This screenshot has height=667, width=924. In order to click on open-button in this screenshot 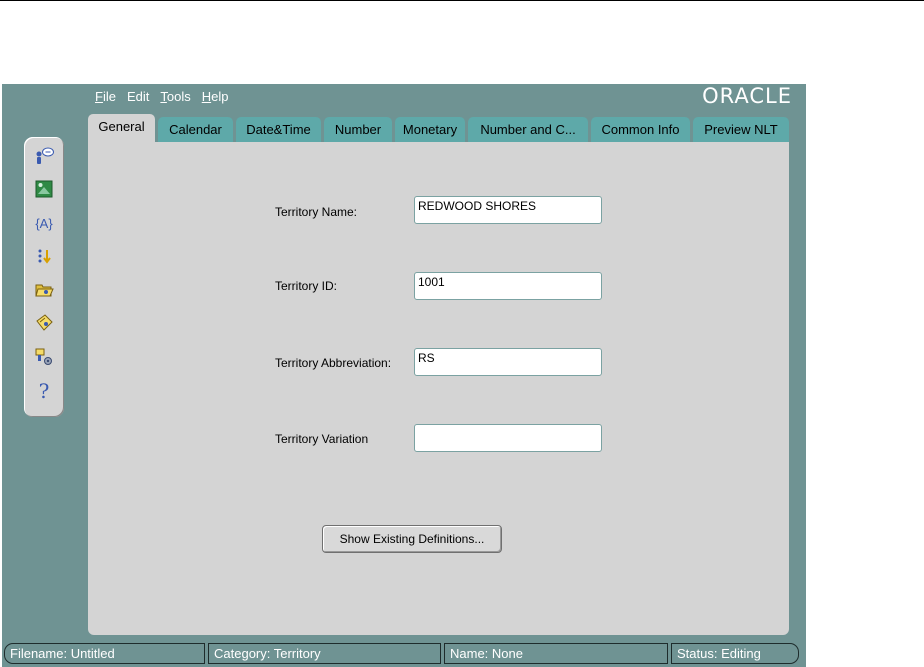, I will do `click(44, 289)`.